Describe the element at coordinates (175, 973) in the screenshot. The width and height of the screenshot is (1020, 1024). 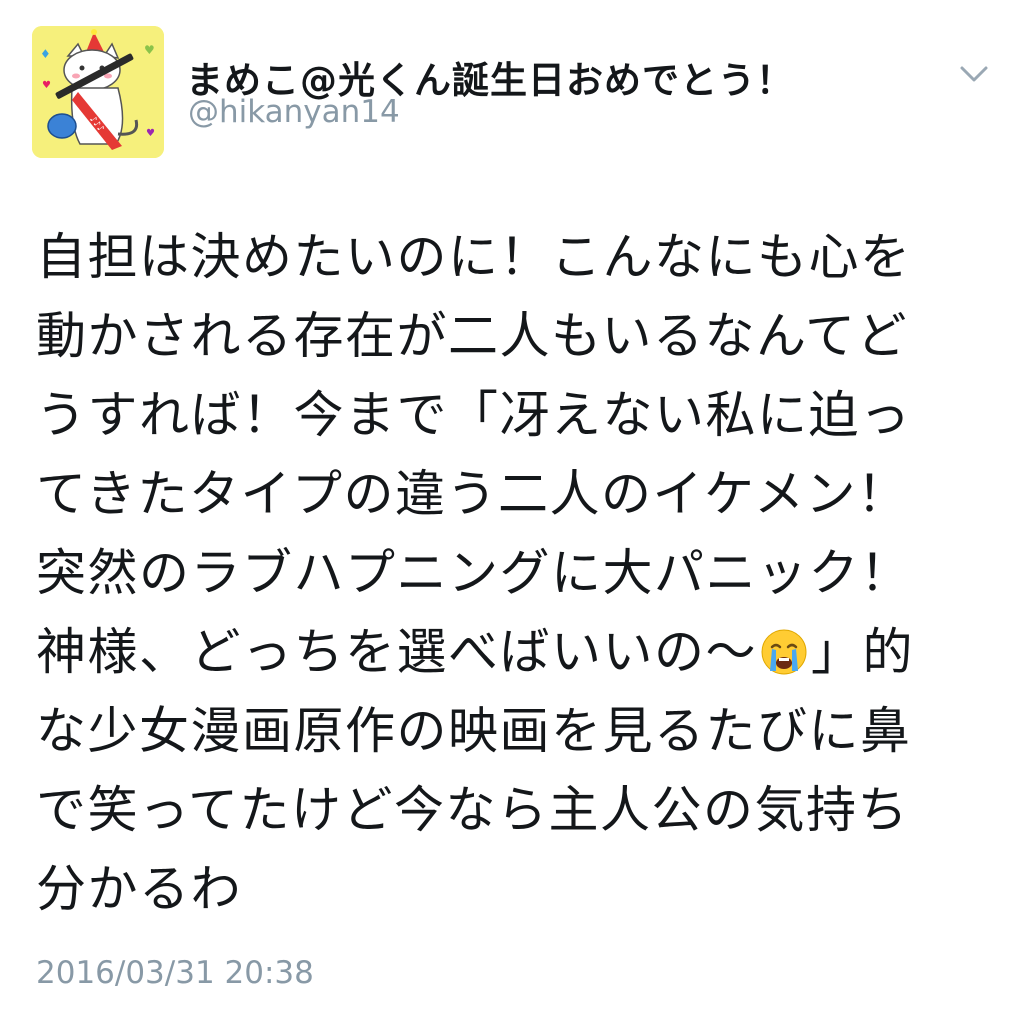
I see `tweet-timestamp: 2016/03/31 20:38` at that location.